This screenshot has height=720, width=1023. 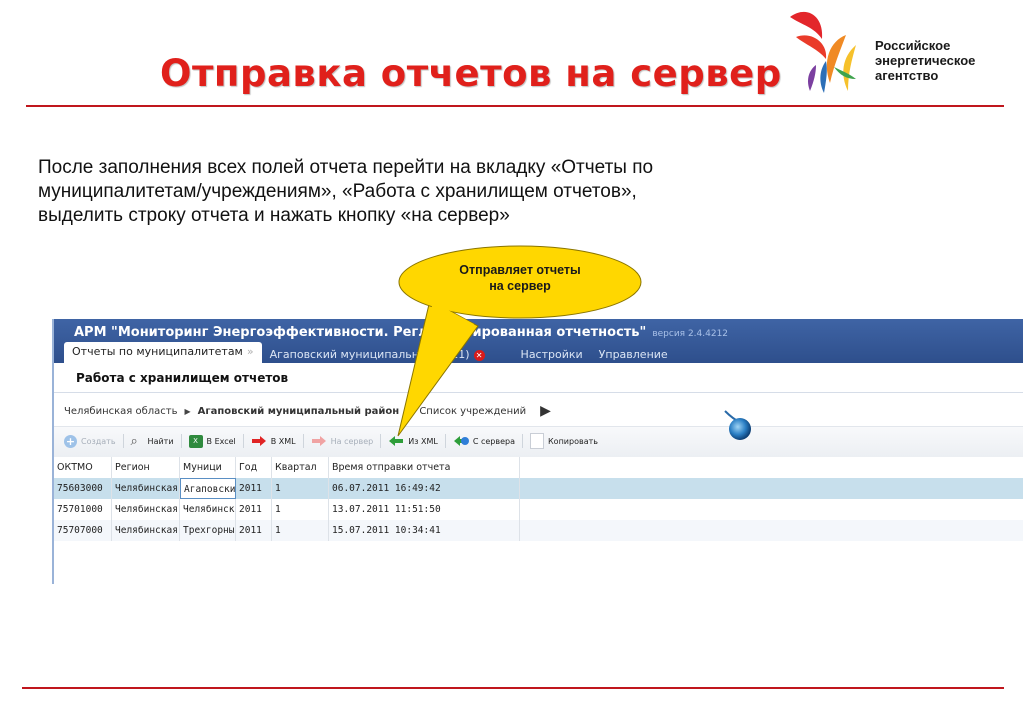 I want to click on energy-agency-logo, so click(x=823, y=52).